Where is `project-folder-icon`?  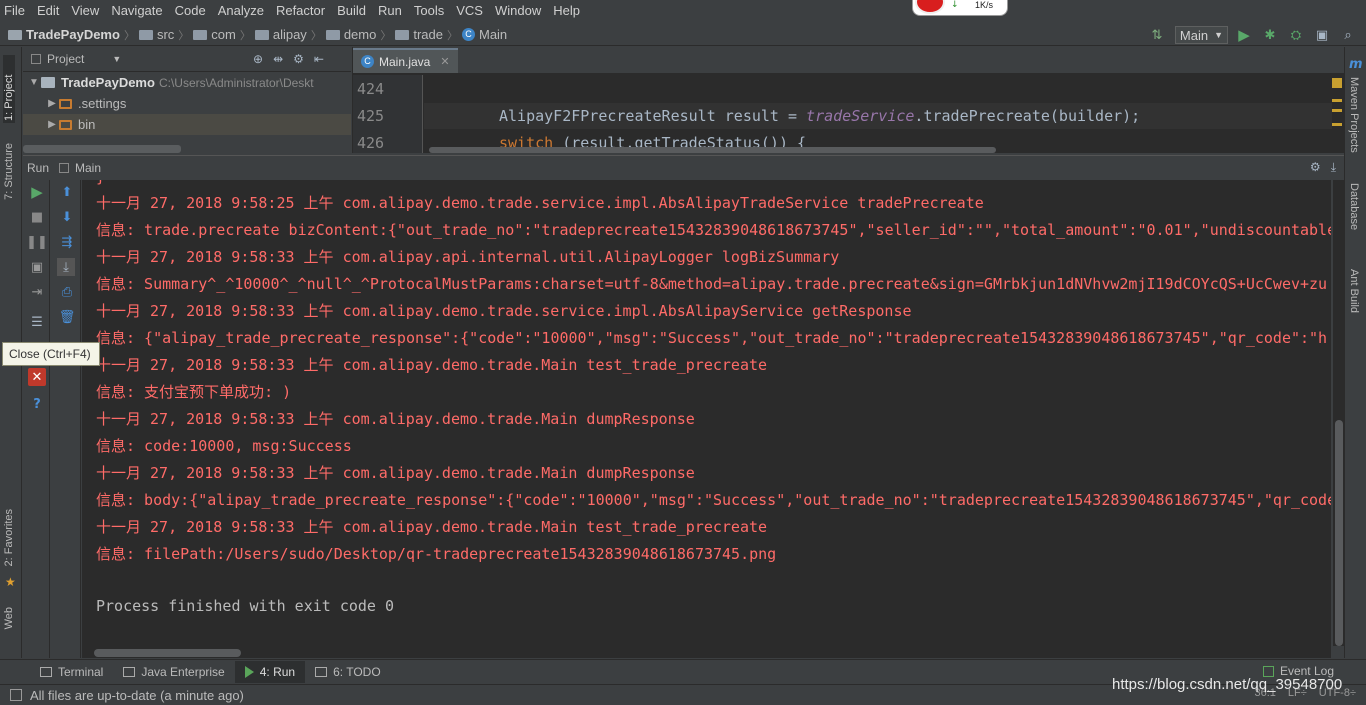
project-folder-icon is located at coordinates (48, 82).